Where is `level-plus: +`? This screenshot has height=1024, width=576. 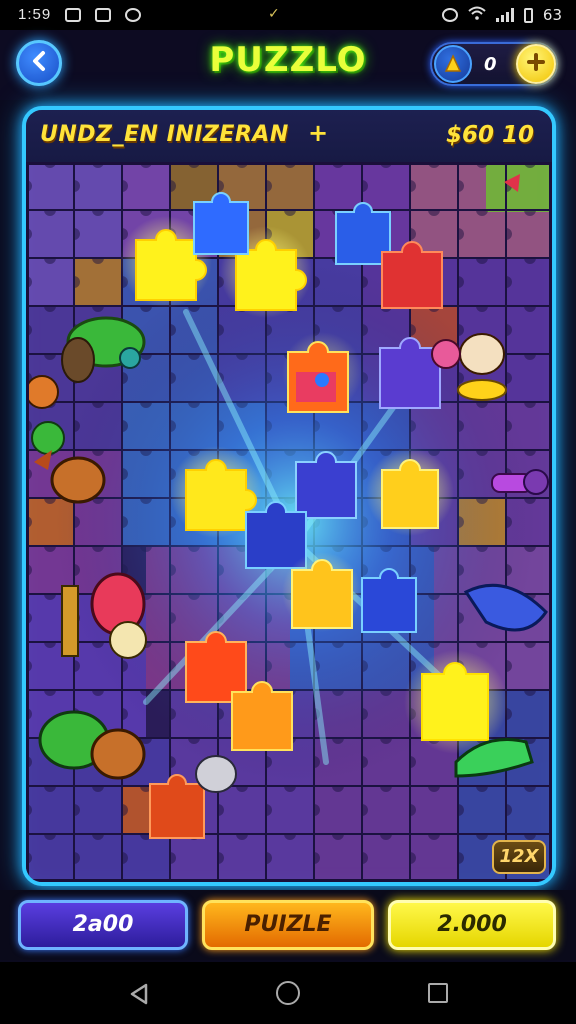
level-plus: + is located at coordinates (318, 133).